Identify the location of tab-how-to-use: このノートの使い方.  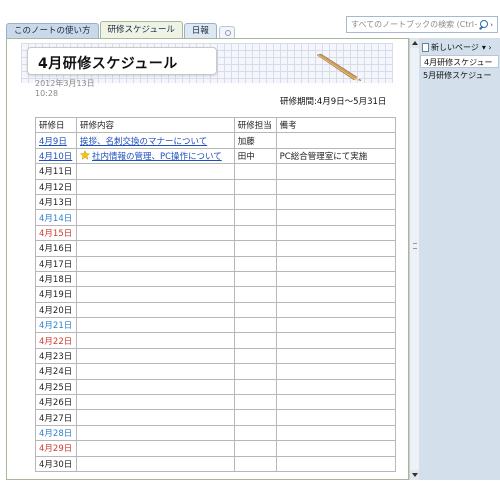
(52, 30).